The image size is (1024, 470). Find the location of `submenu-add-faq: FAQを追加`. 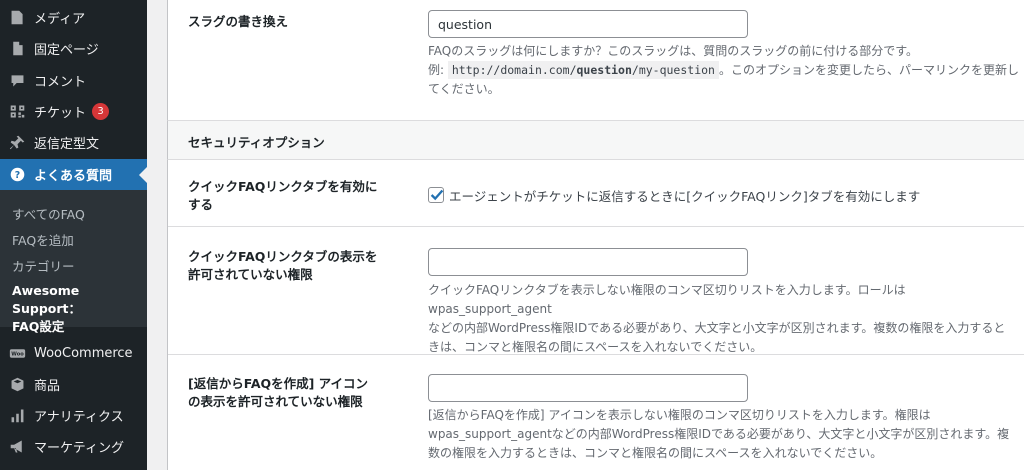

submenu-add-faq: FAQを追加 is located at coordinates (43, 239).